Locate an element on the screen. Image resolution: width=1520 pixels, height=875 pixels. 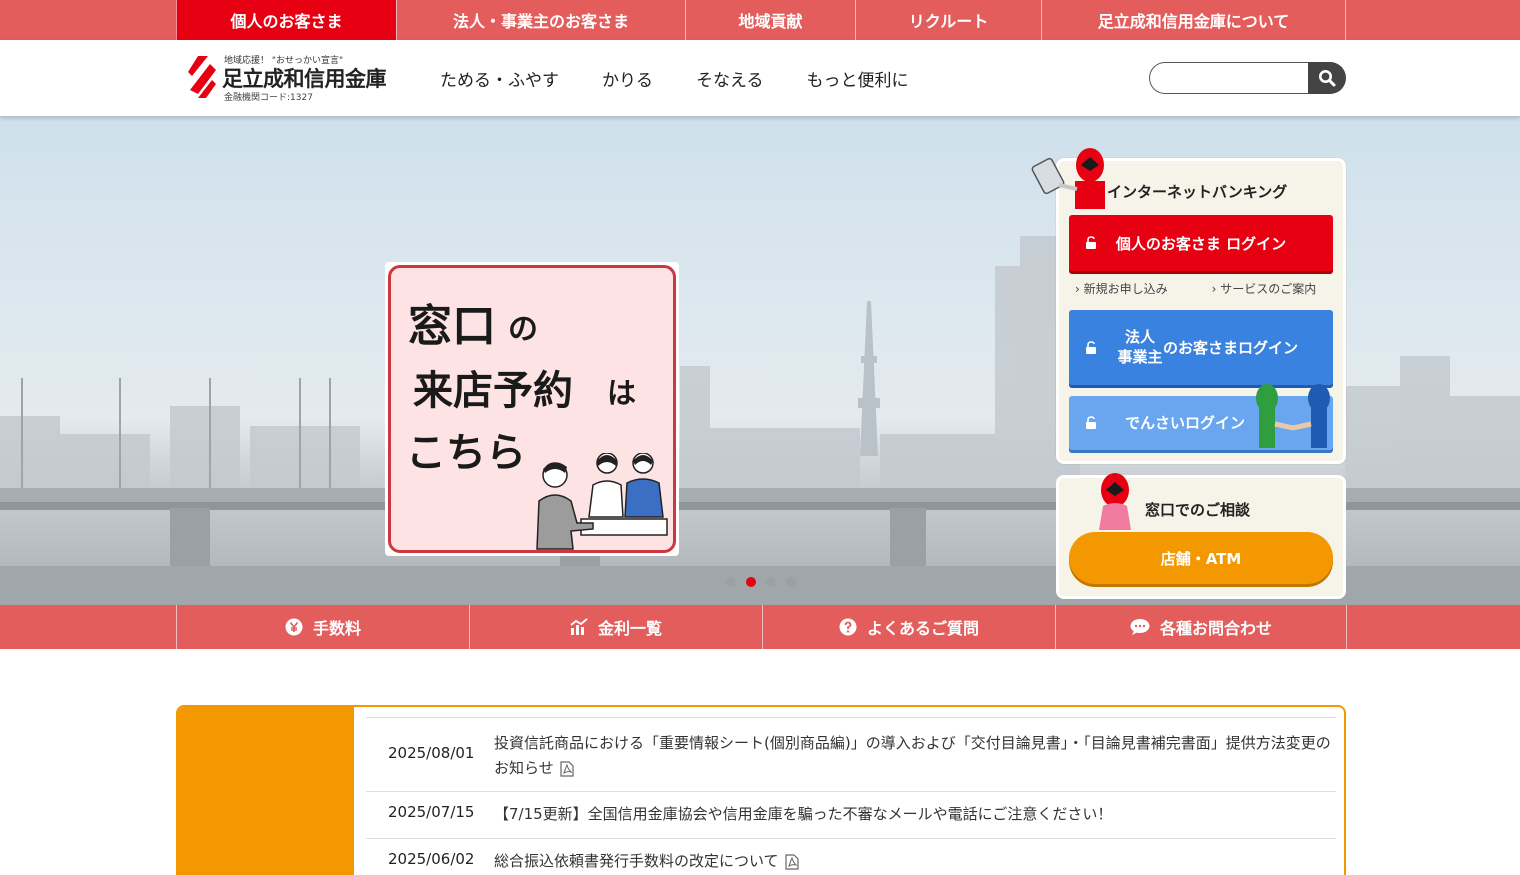
corporate-login-type: 法人 事業主 is located at coordinates (1140, 347).